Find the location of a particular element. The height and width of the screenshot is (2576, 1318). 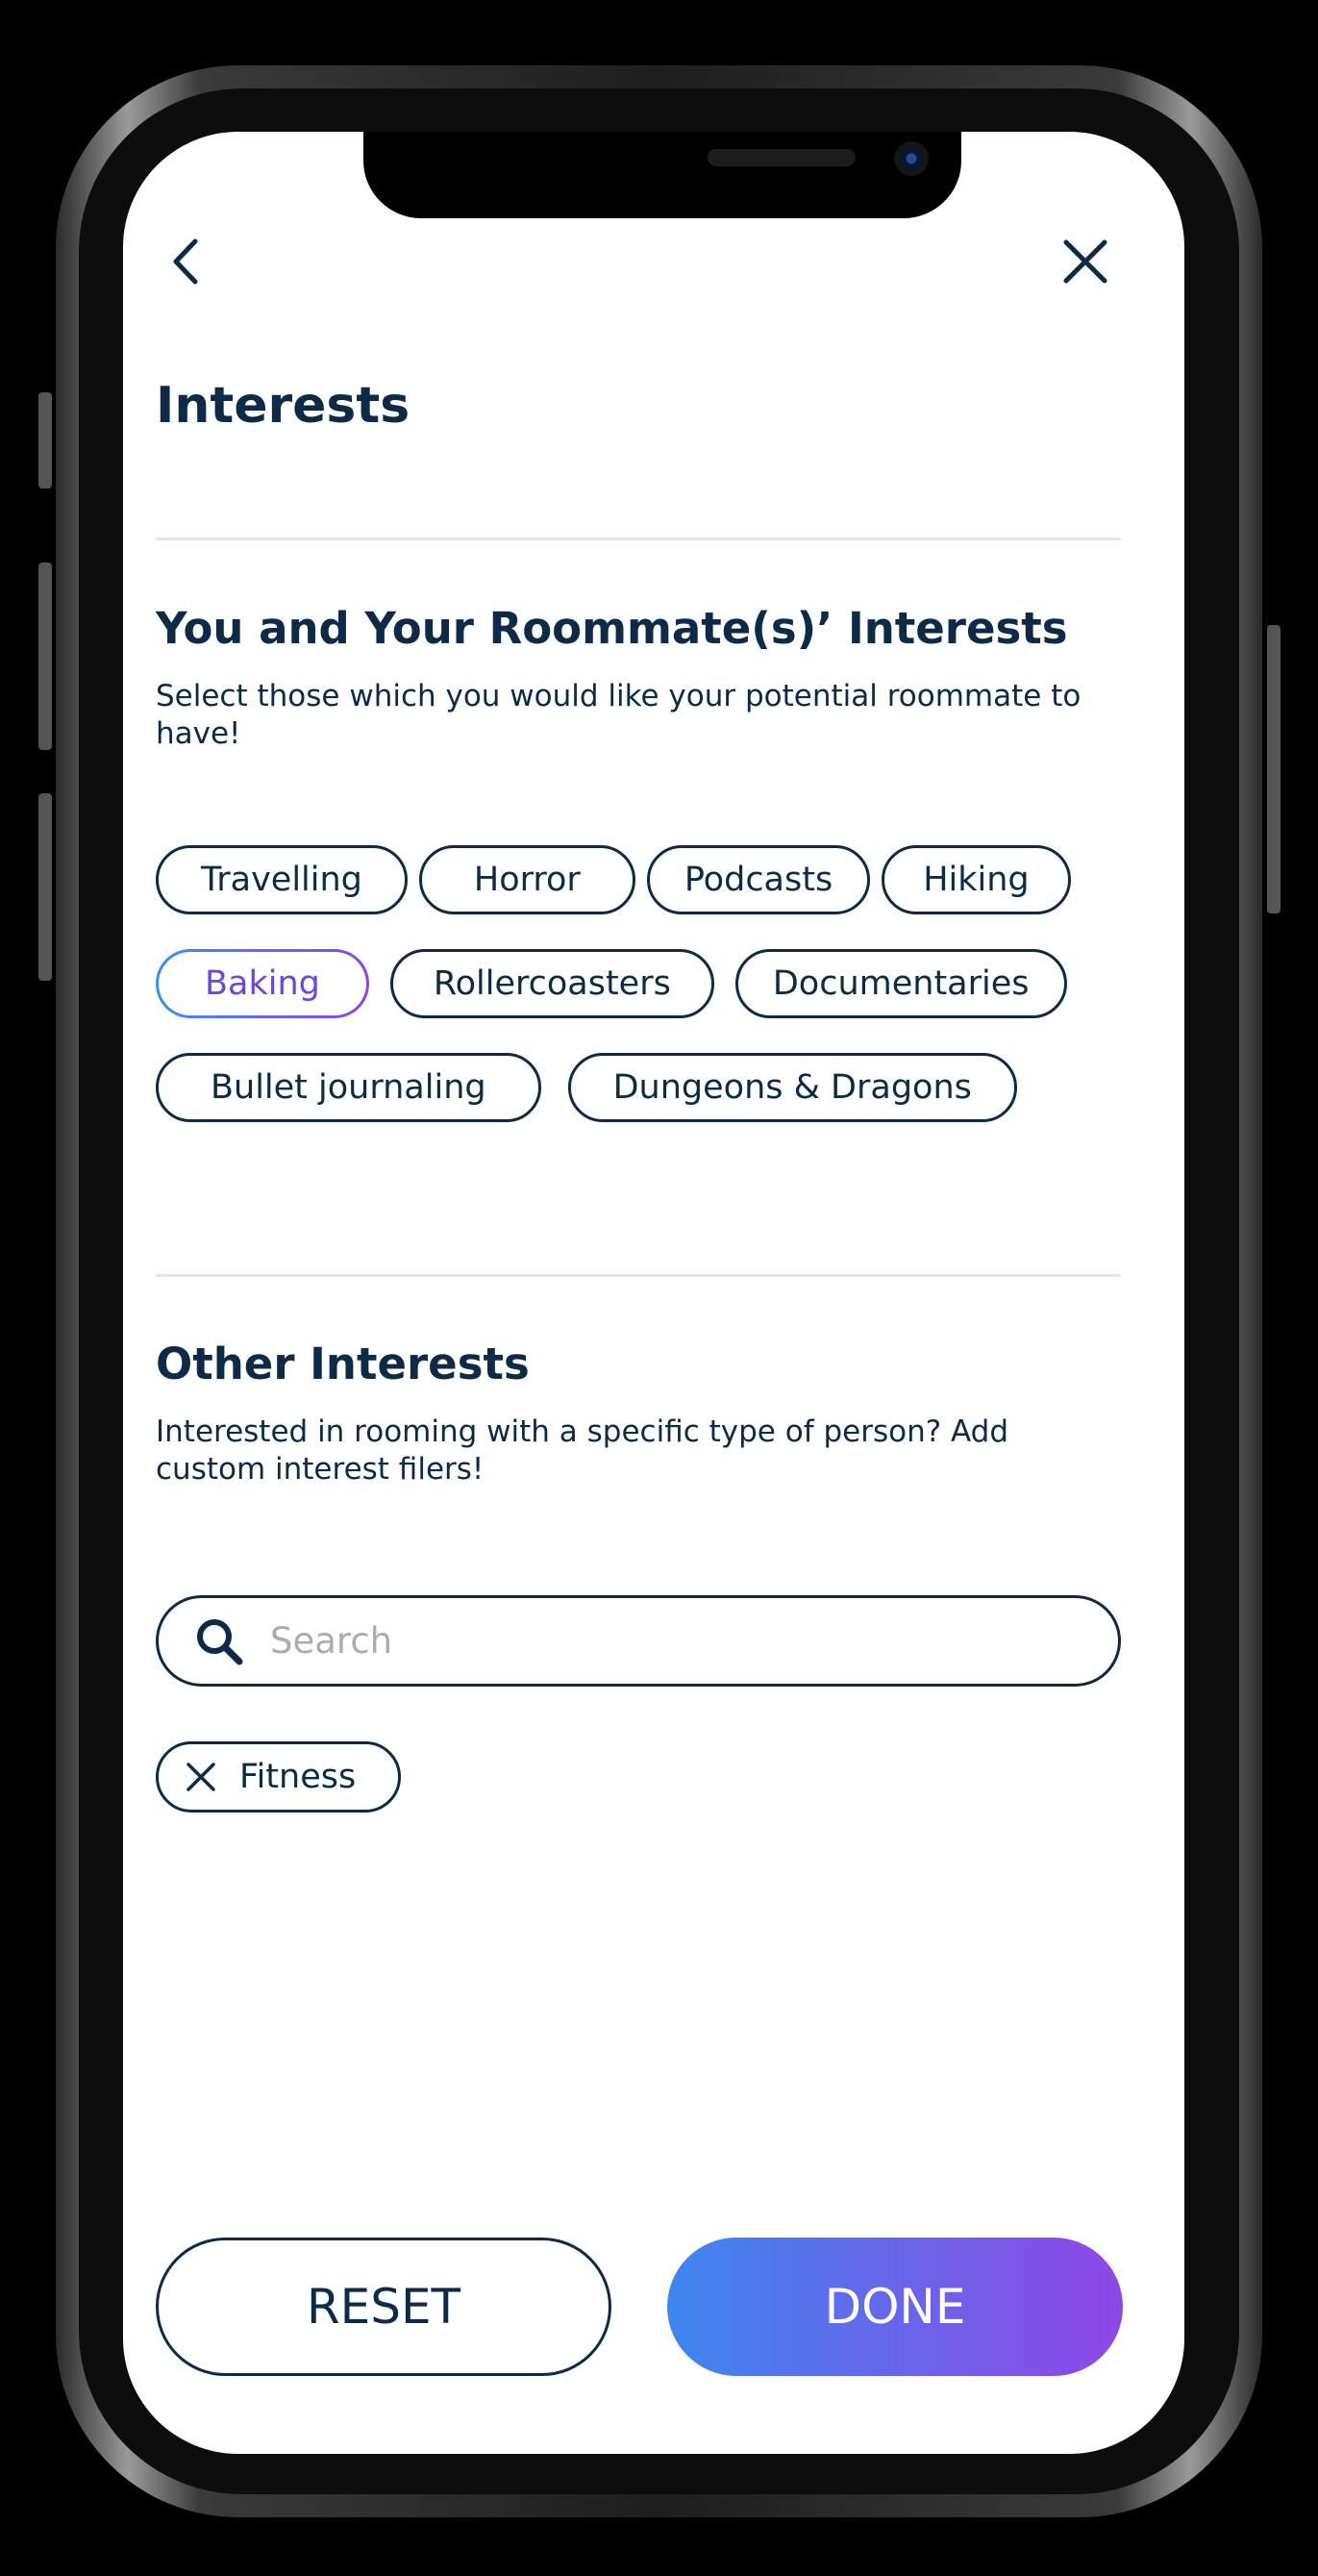

chip-row: Baking Rollercoasters Documentaries is located at coordinates (641, 983).